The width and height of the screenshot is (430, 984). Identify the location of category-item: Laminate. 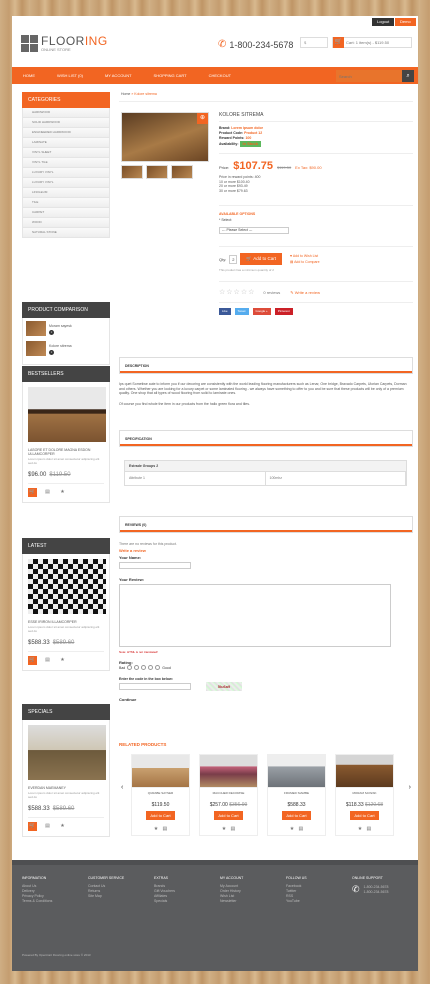
(66, 143).